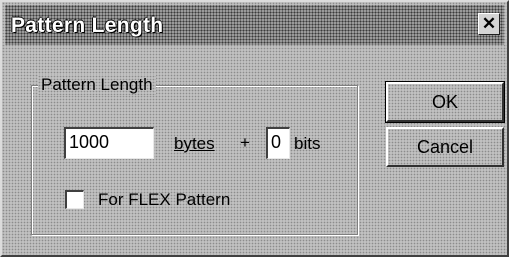 This screenshot has width=509, height=257. What do you see at coordinates (97, 85) in the screenshot?
I see `group-title: Pattern Length` at bounding box center [97, 85].